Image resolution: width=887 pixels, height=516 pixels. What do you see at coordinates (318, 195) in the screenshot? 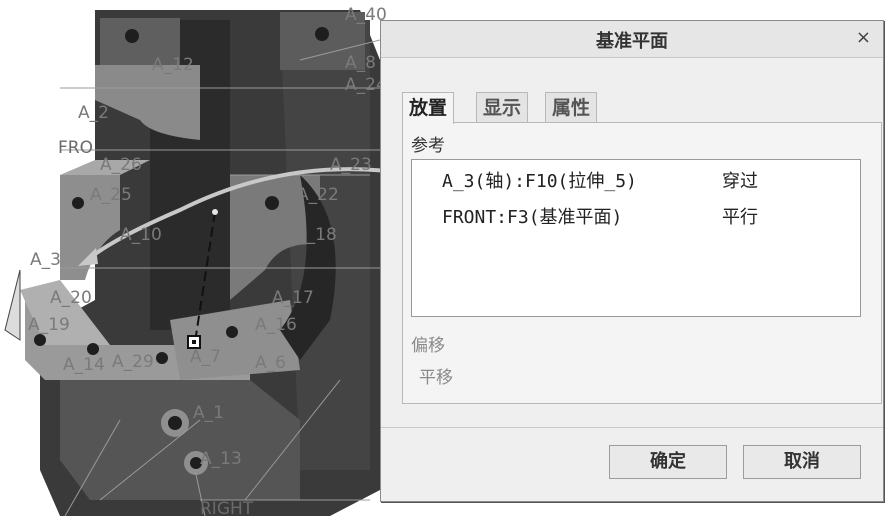
I see `datum-label: A_22` at bounding box center [318, 195].